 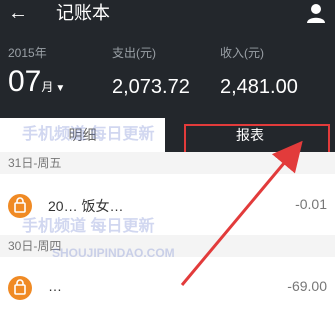 I want to click on month-unit: 月, so click(x=47, y=87).